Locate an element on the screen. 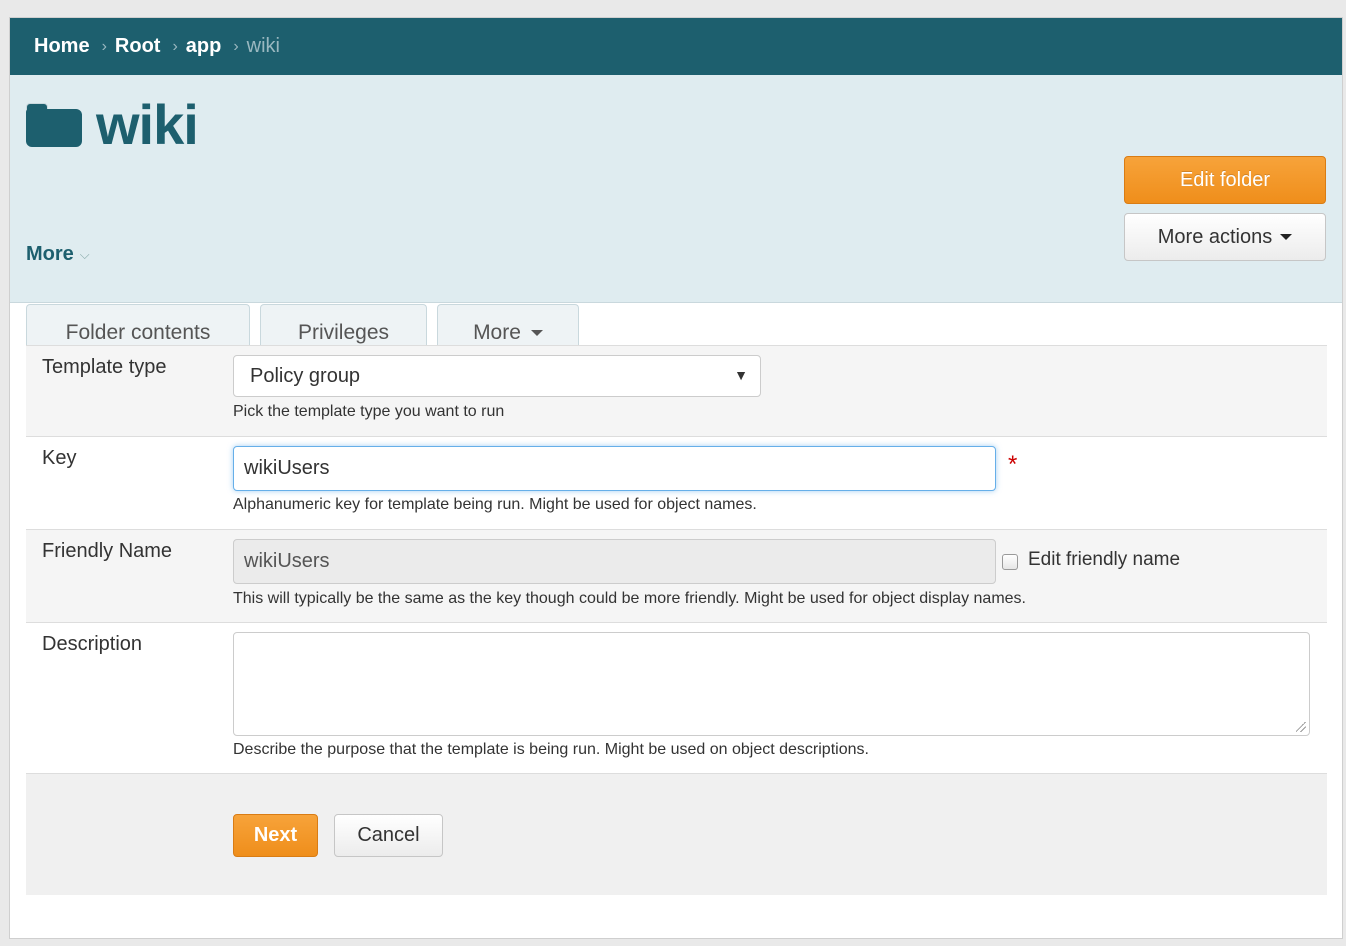 This screenshot has width=1346, height=946. resize-handle-icon is located at coordinates (1301, 727).